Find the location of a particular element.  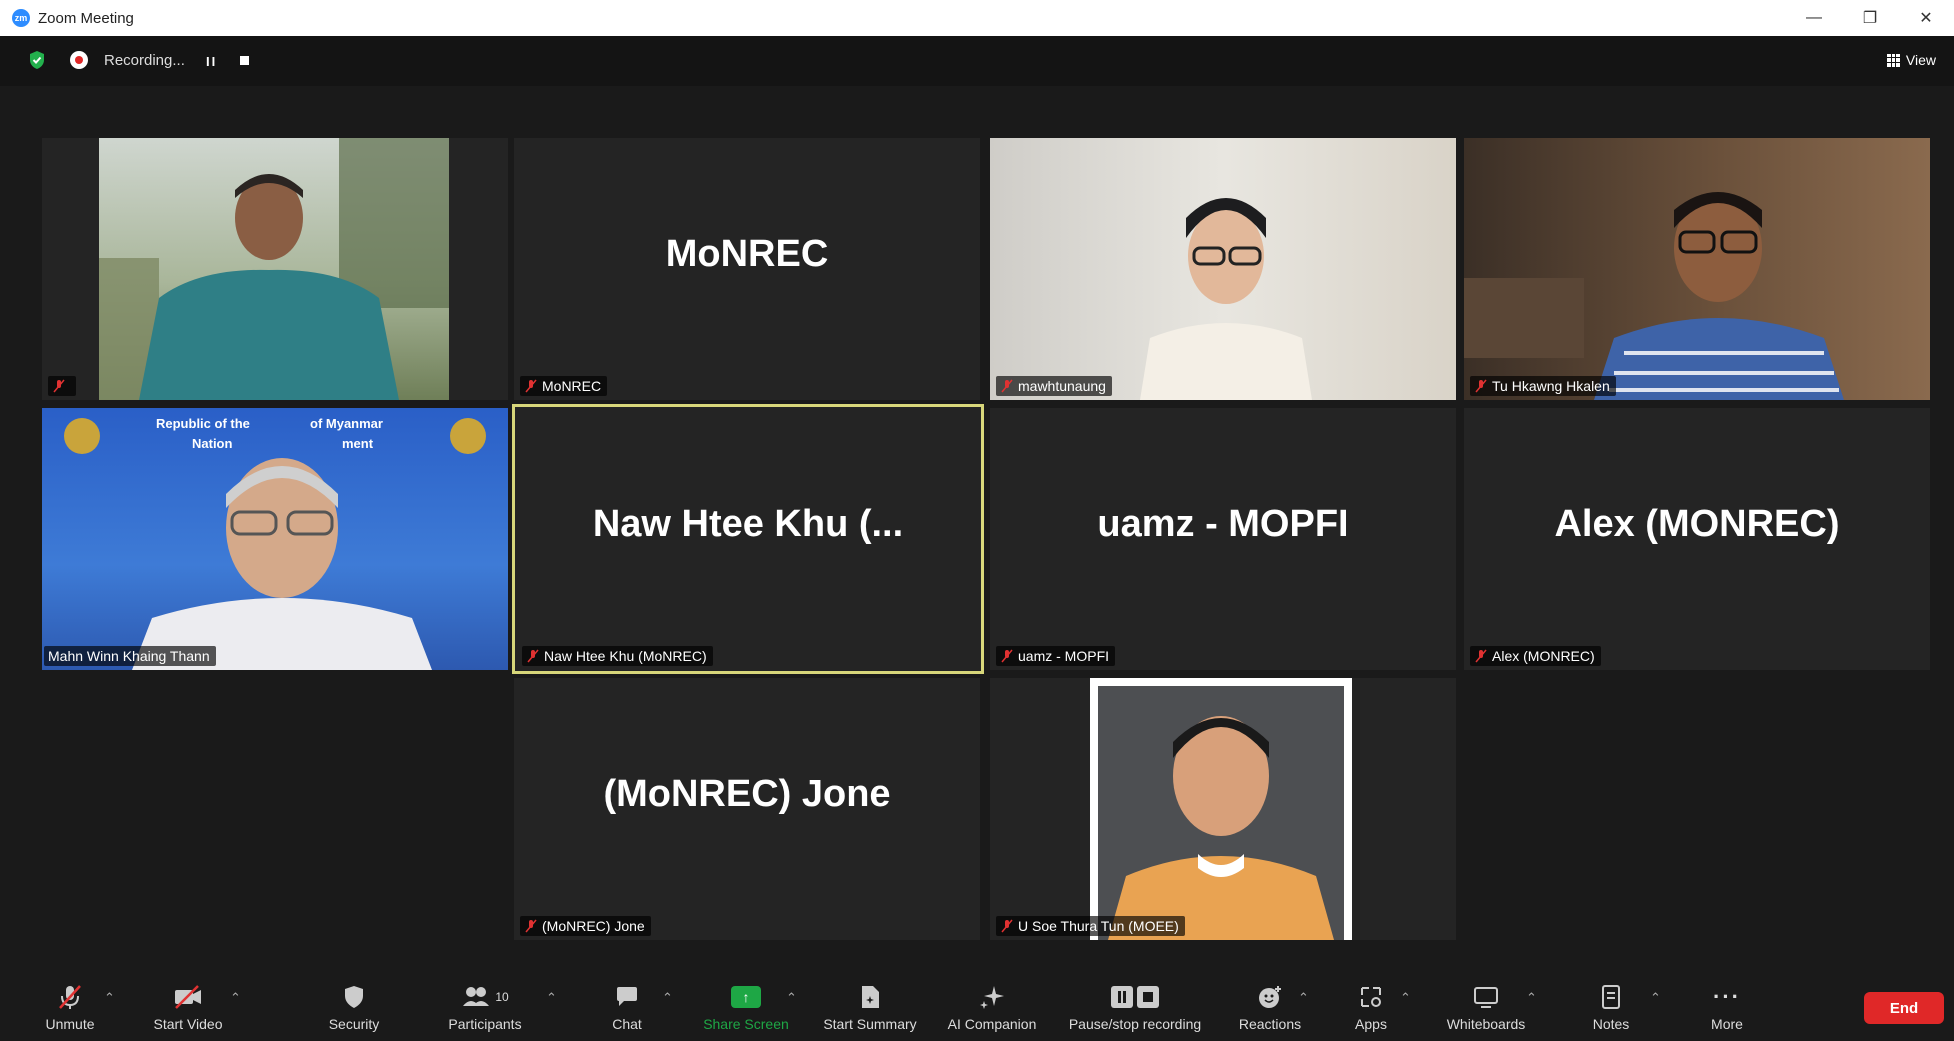

share-screen-label: Share Screen is located at coordinates (746, 1024).